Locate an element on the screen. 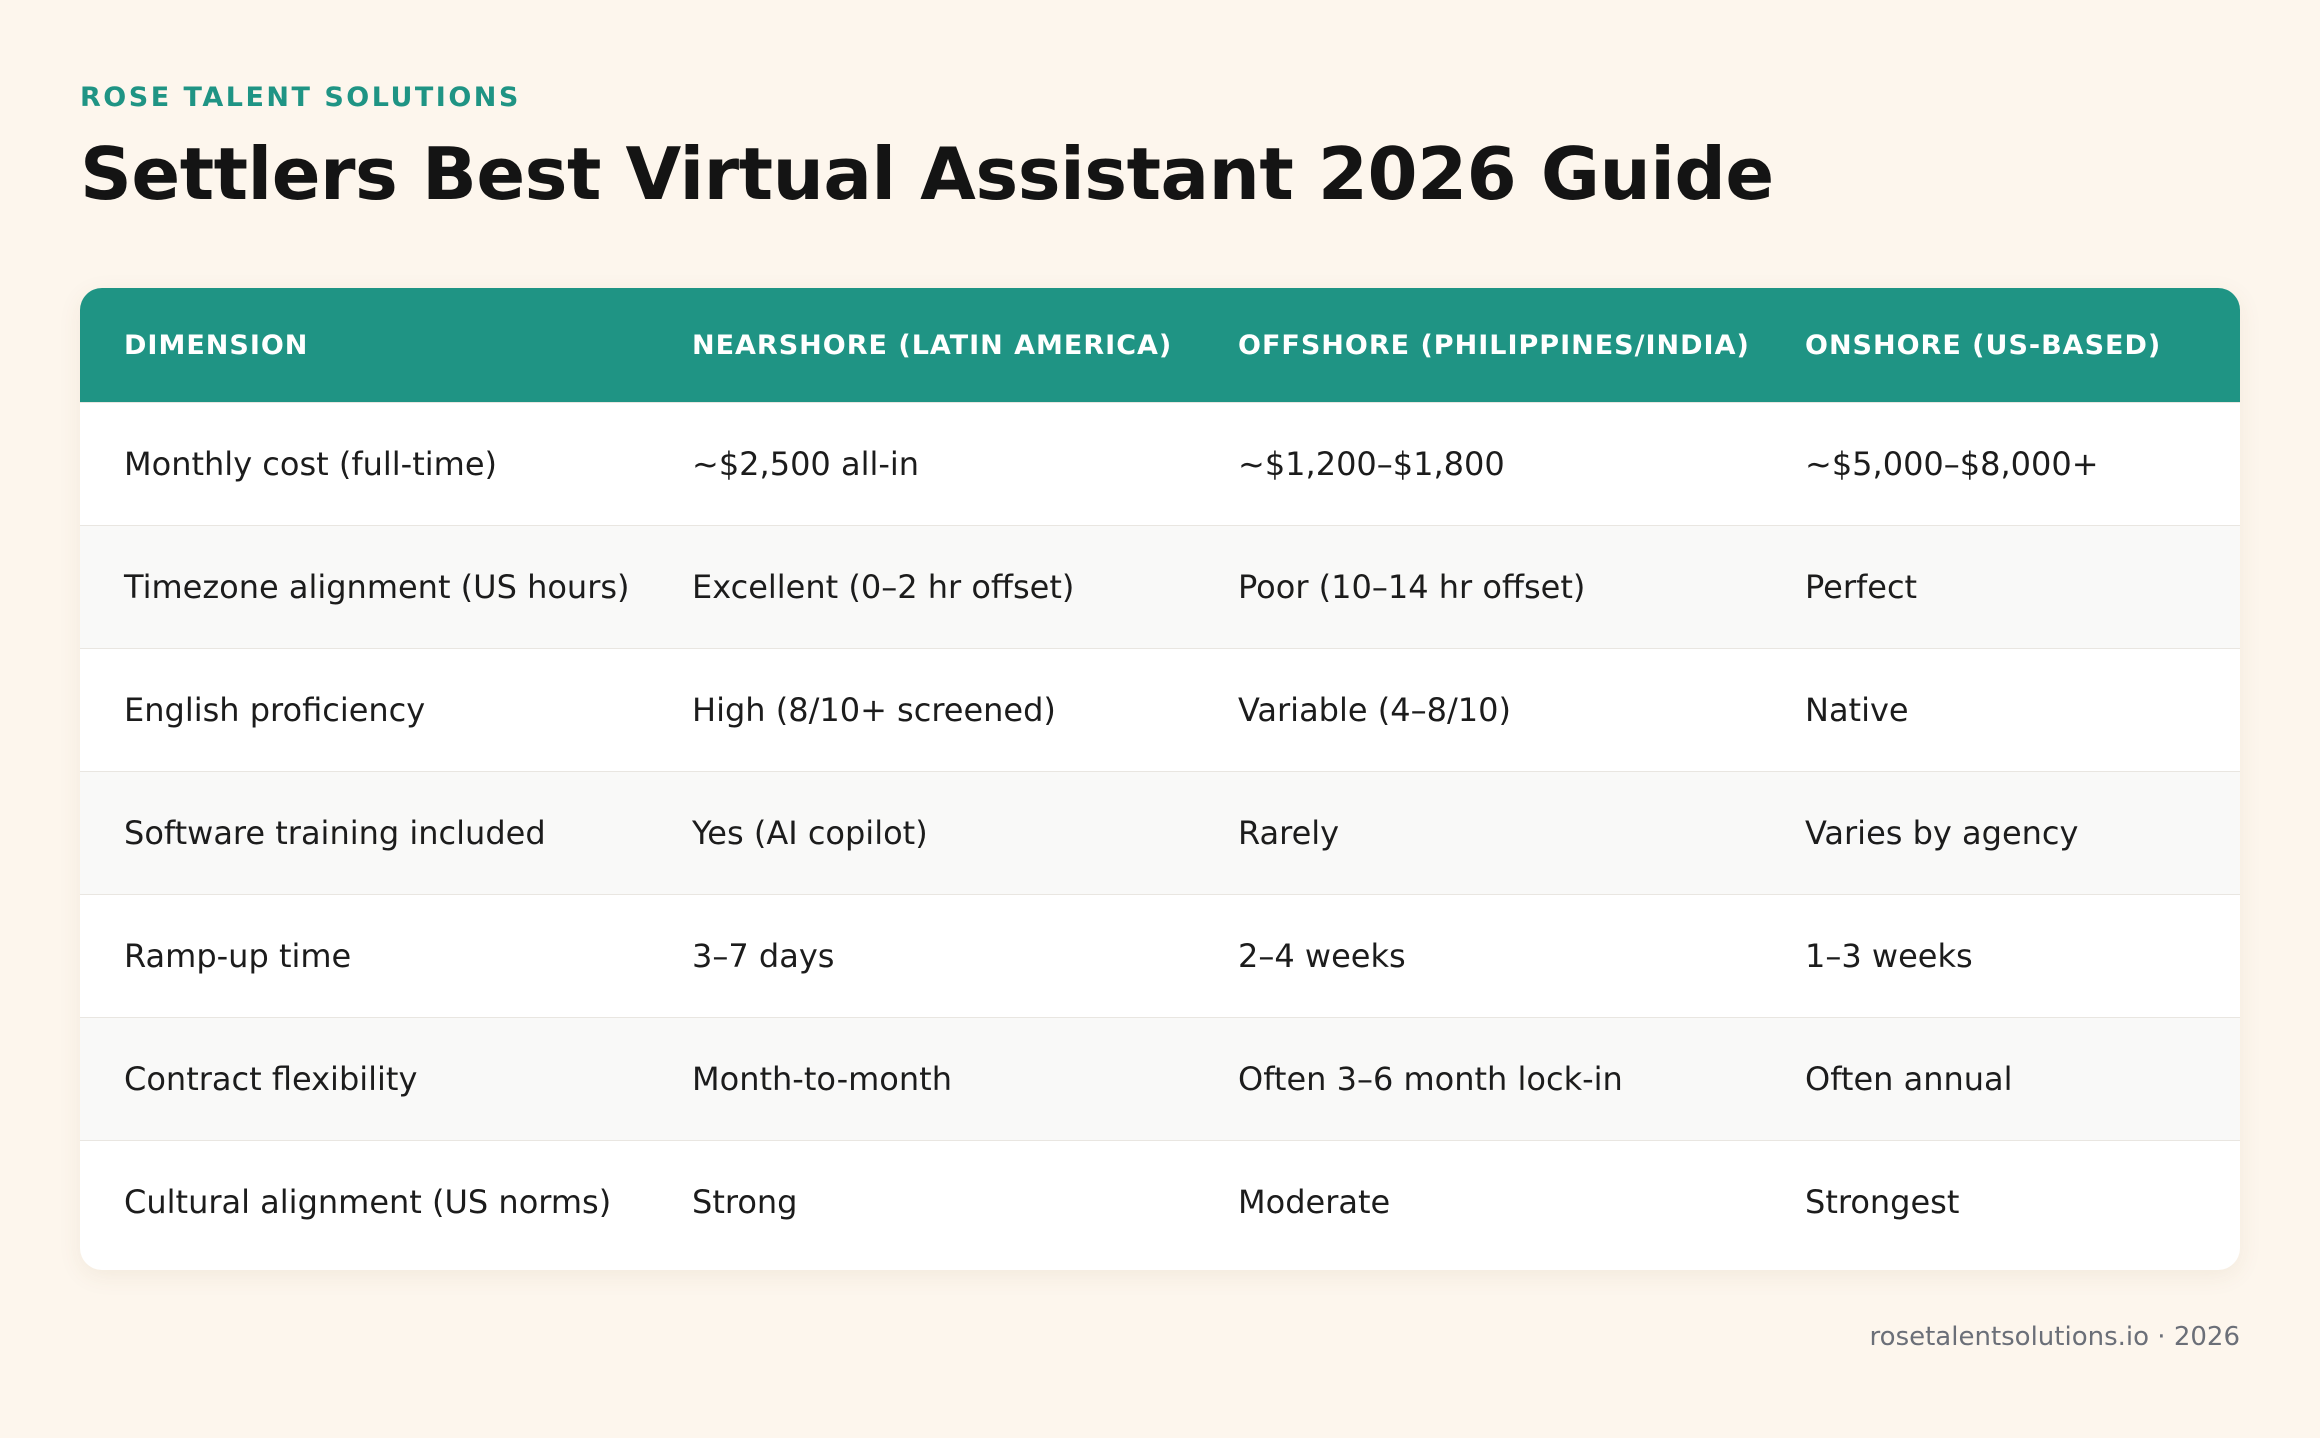 This screenshot has height=1438, width=2320. cell-offshore: Variable (4–8/10) is located at coordinates (1374, 710).